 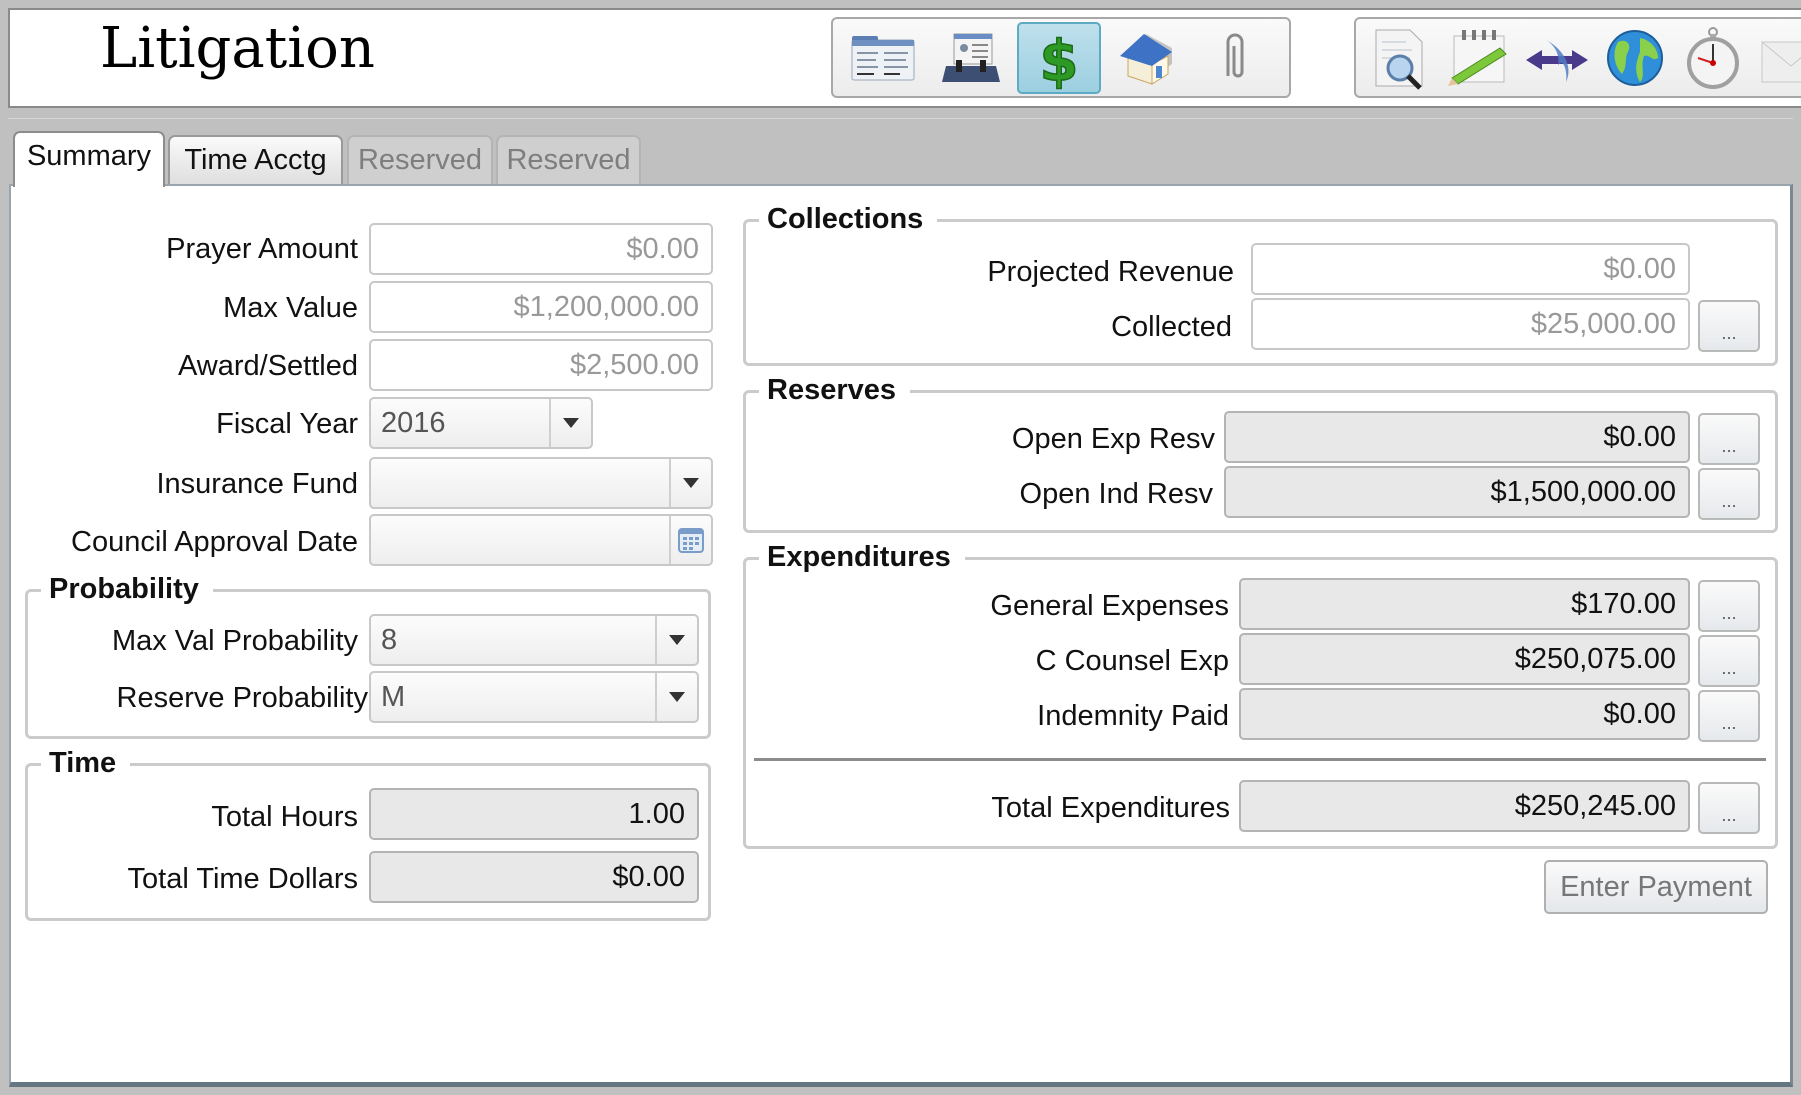 I want to click on open-ind-resv-label: Open Ind Resv, so click(x=1116, y=494).